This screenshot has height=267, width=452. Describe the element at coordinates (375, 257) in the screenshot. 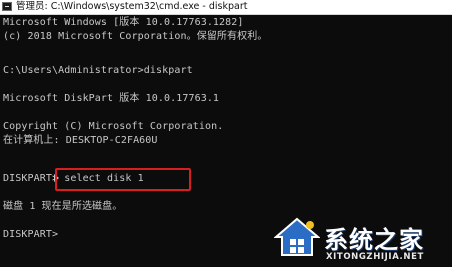

I see `watermark-url: XITONGZHIJIA.NET` at that location.